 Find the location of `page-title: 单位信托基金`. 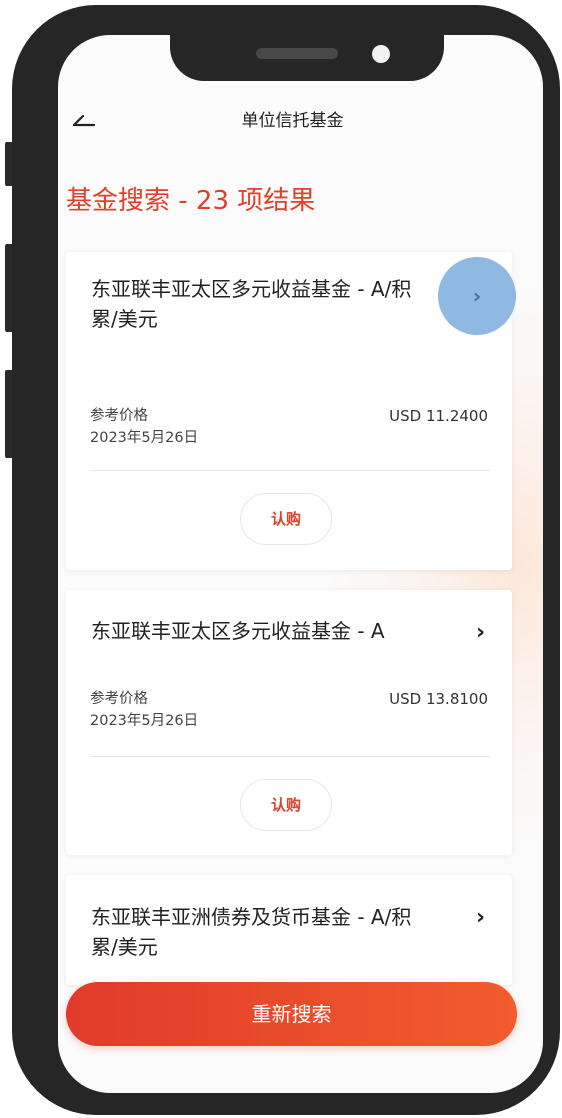

page-title: 单位信托基金 is located at coordinates (292, 121).